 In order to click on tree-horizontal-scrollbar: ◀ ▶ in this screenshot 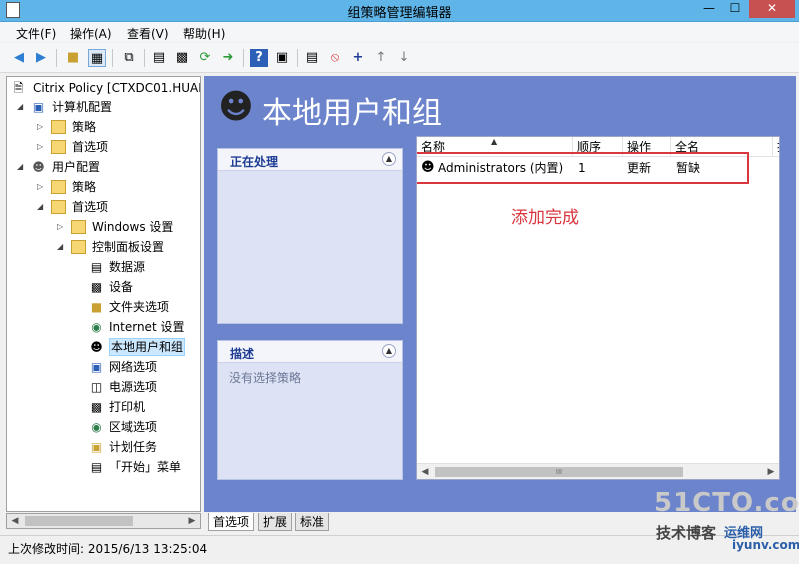, I will do `click(103, 521)`.